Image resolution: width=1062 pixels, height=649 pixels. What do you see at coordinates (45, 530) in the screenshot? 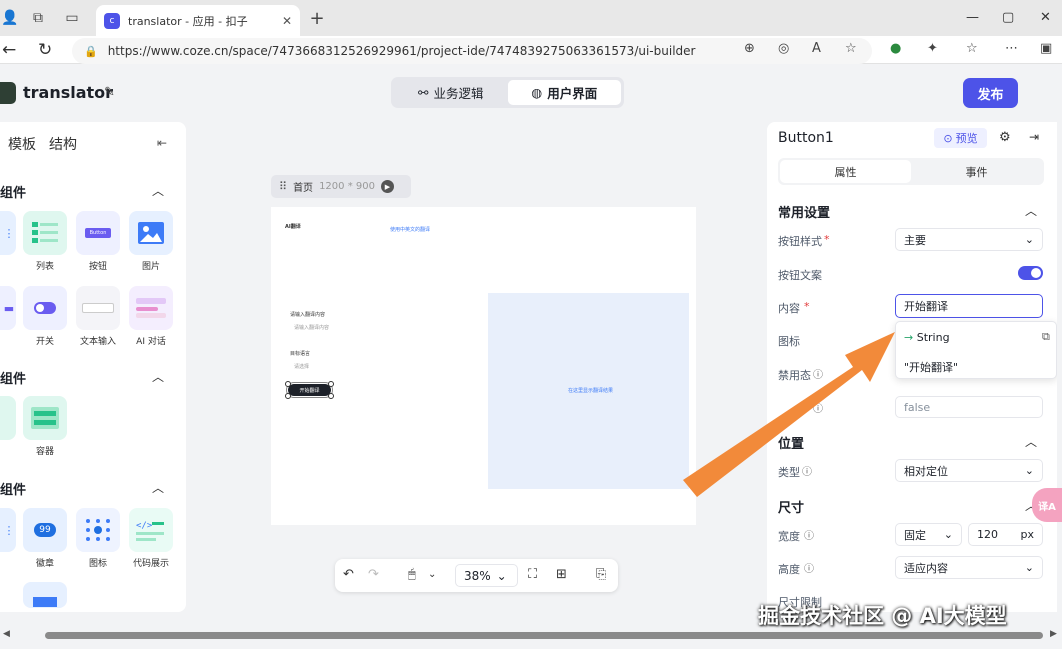
I see `badge-icon: 99` at bounding box center [45, 530].